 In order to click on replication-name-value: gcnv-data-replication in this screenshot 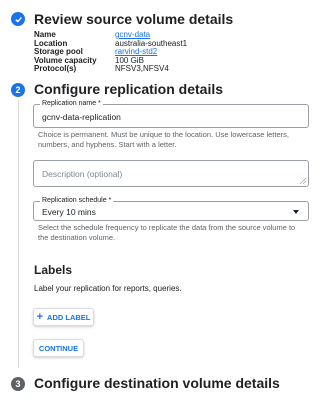, I will do `click(81, 117)`.